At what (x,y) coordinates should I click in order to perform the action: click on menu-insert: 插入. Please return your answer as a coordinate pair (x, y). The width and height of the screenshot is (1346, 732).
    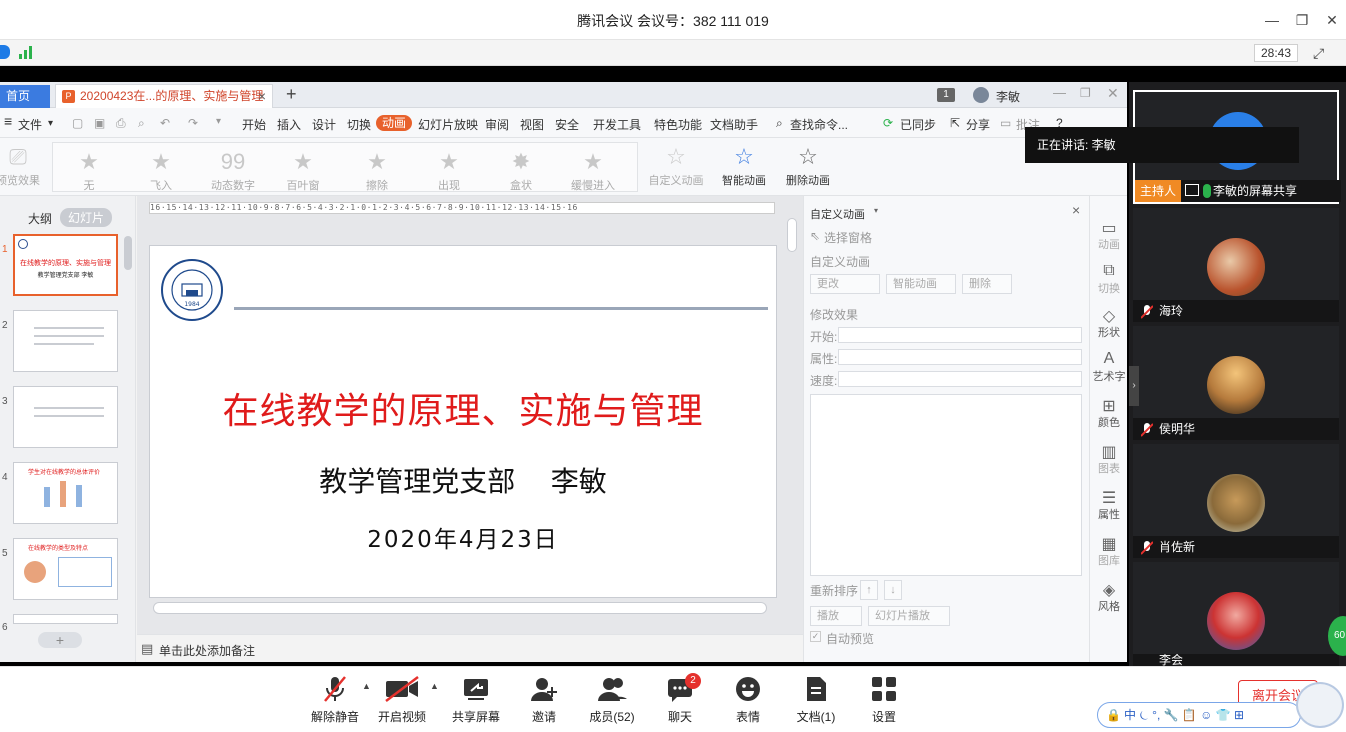
    Looking at the image, I should click on (289, 124).